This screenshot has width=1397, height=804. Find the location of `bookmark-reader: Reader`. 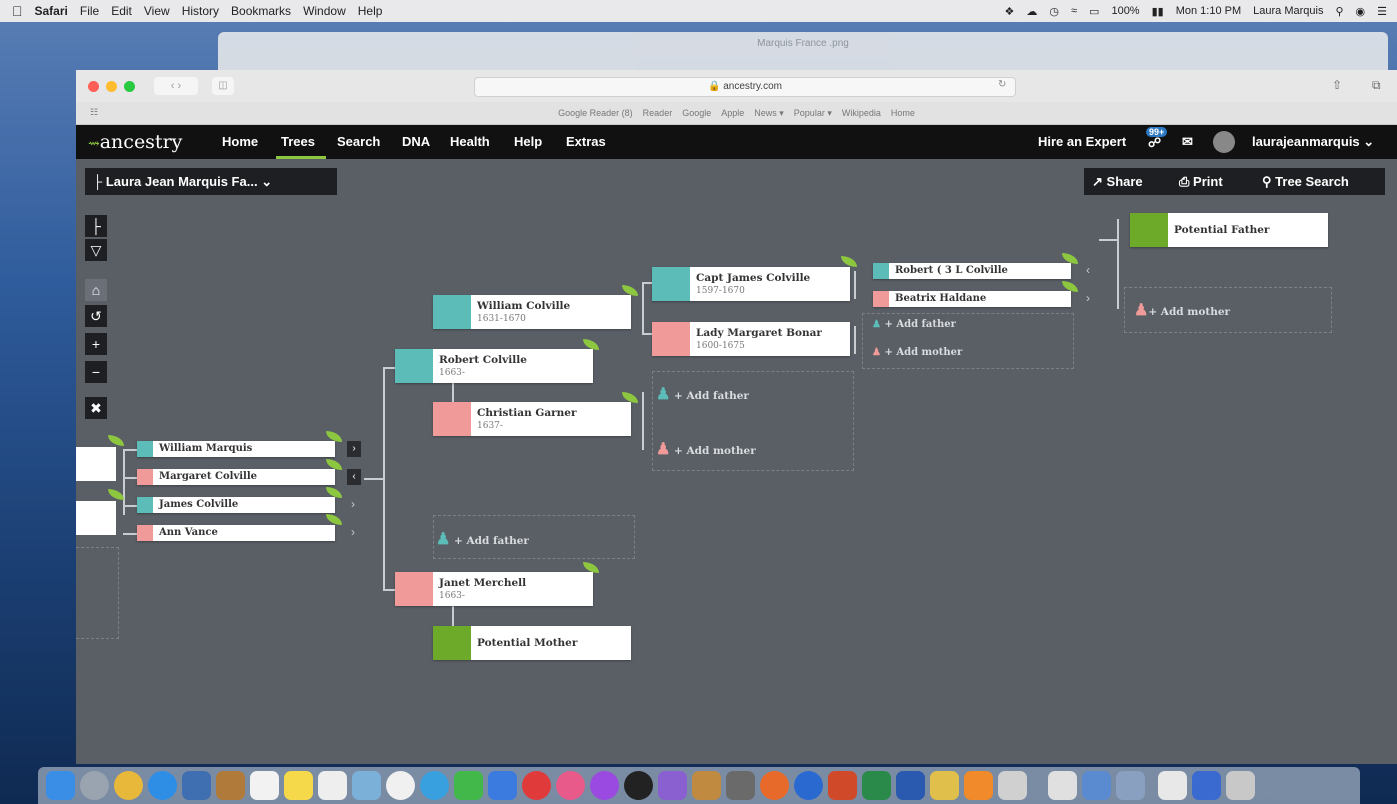

bookmark-reader: Reader is located at coordinates (658, 113).